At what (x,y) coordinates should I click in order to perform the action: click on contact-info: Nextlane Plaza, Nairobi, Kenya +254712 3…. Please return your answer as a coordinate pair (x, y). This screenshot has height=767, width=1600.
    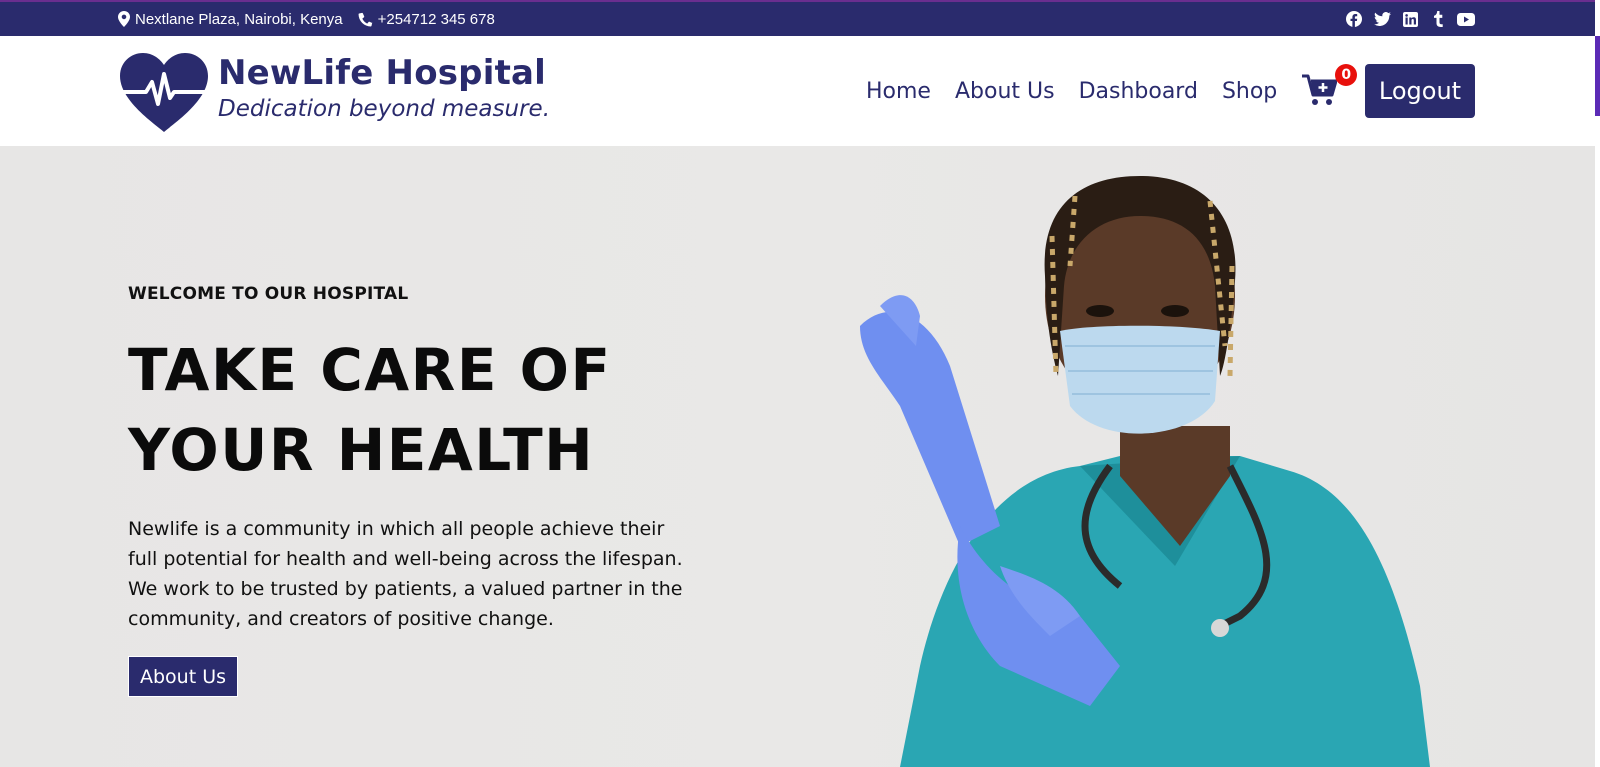
    Looking at the image, I should click on (314, 19).